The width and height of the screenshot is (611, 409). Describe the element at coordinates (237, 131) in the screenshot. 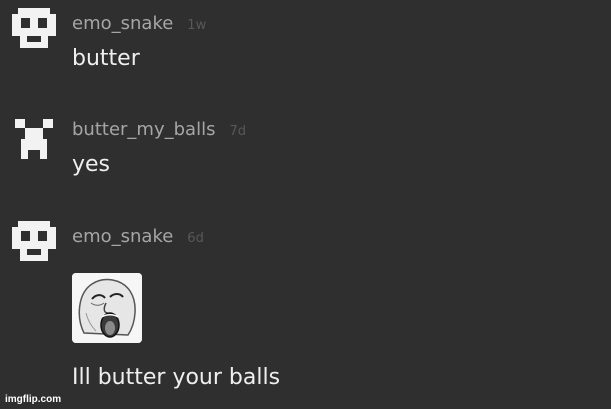

I see `comment-timestamp: 7d` at that location.